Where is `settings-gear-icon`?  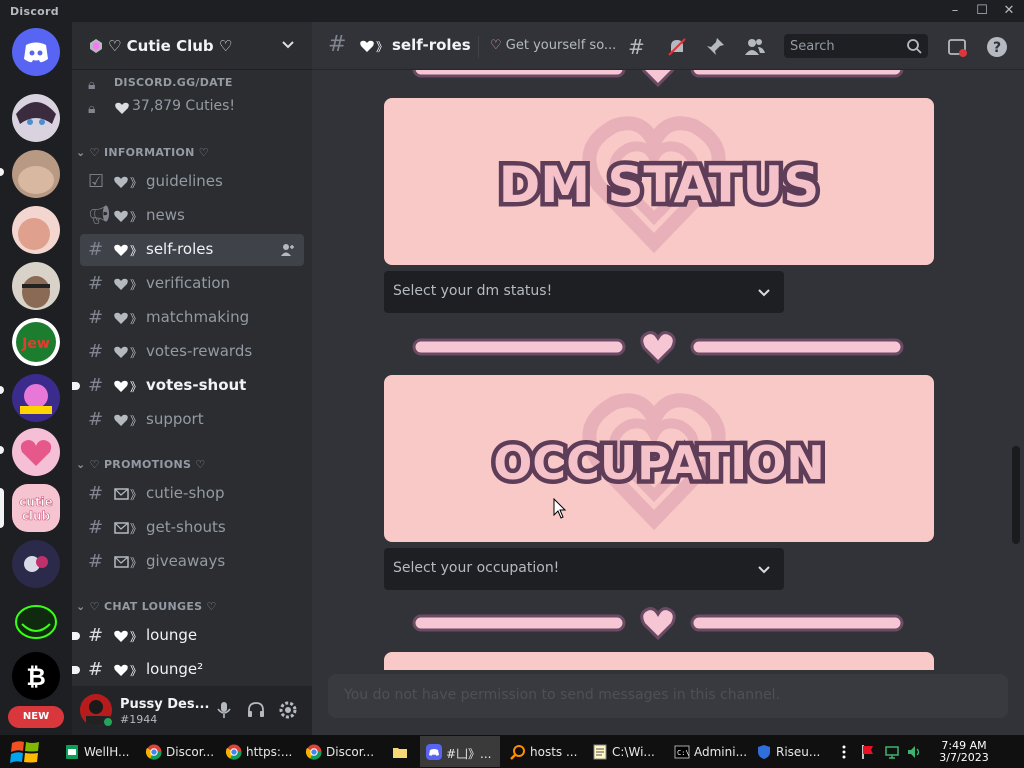 settings-gear-icon is located at coordinates (288, 710).